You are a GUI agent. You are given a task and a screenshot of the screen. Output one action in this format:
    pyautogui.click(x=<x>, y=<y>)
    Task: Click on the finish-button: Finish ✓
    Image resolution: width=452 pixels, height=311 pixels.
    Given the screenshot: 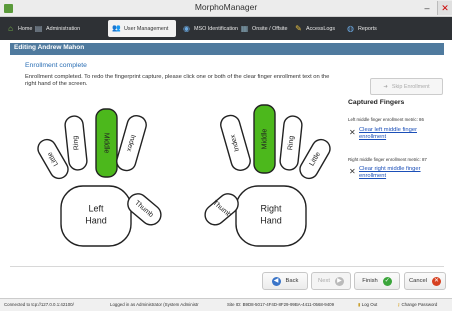 What is the action you would take?
    pyautogui.click(x=377, y=281)
    